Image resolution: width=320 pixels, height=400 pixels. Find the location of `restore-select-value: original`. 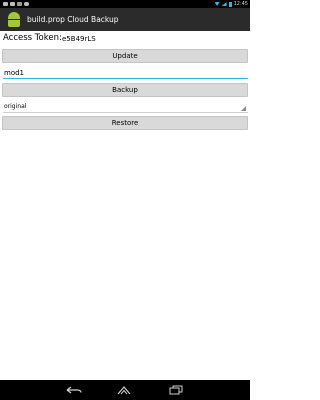

restore-select-value: original is located at coordinates (15, 106).